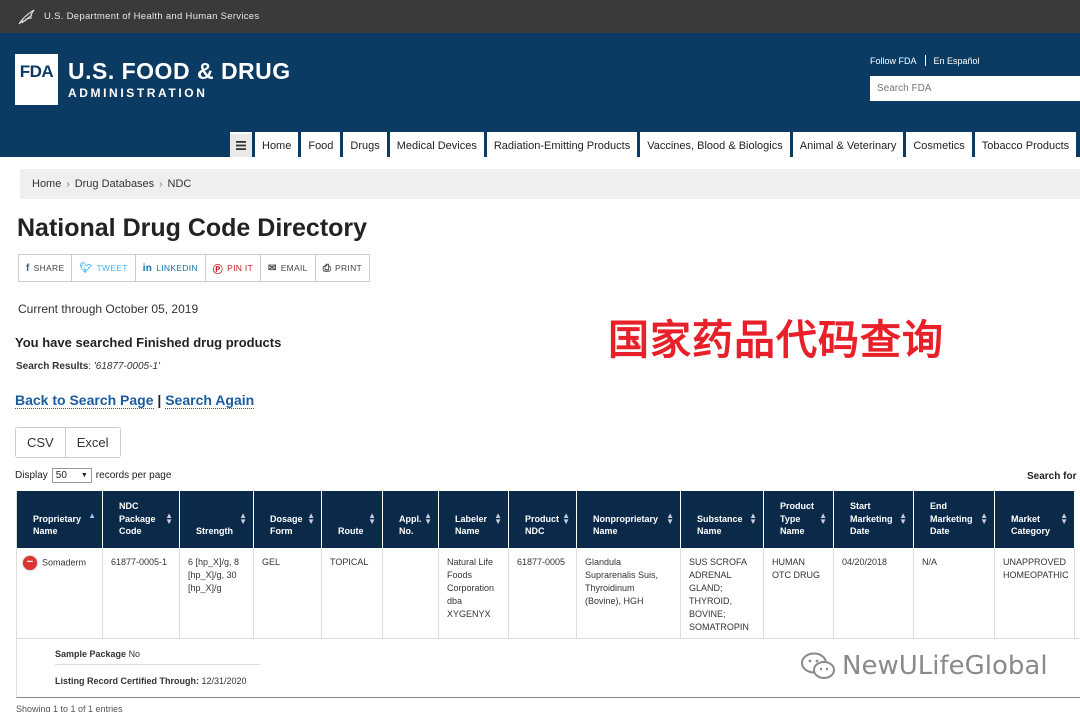 The image size is (1080, 712). I want to click on pinterest-button: Ⓟ PIN IT, so click(233, 268).